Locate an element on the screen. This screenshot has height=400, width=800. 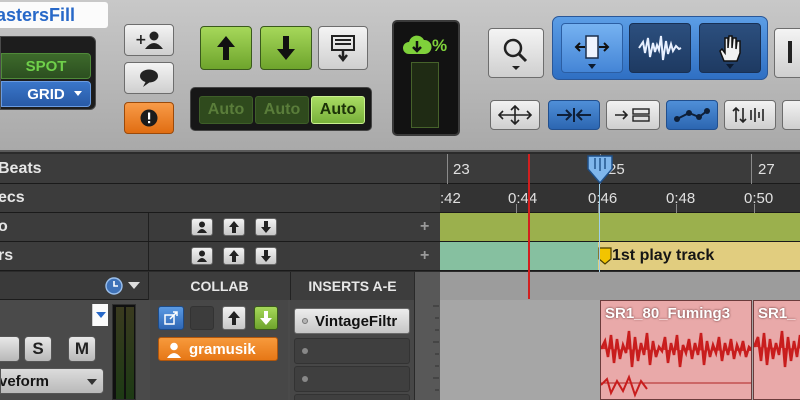
audio-clip: SR1_ is located at coordinates (776, 350).